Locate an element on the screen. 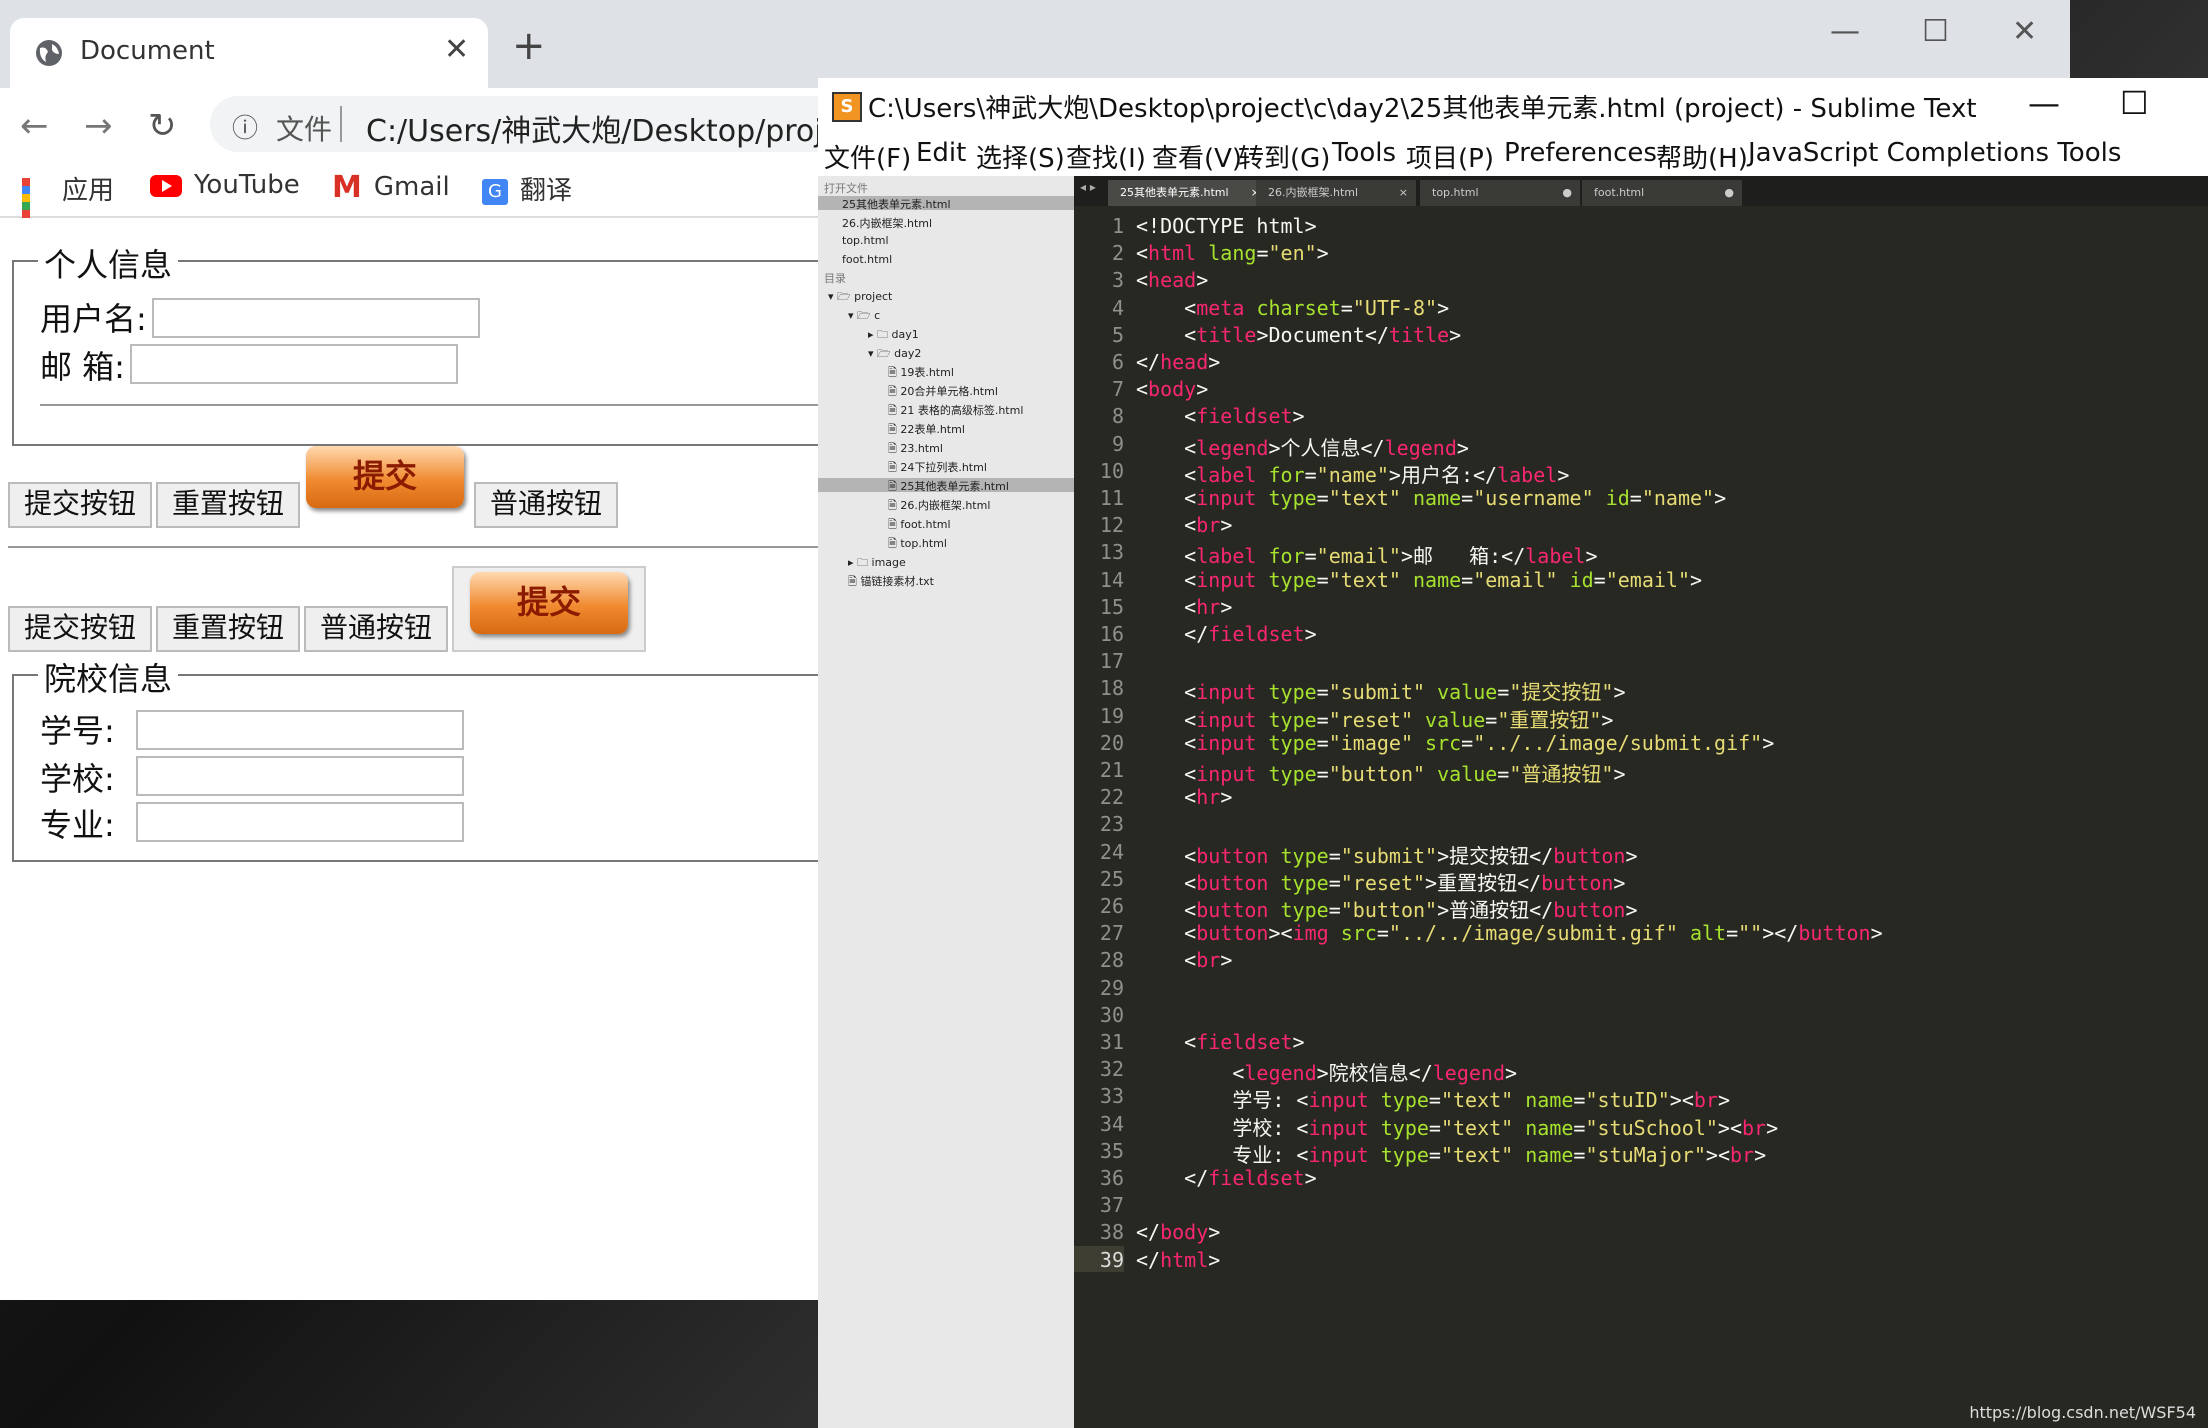  tree-item: 🗎 foot.html is located at coordinates (919, 525).